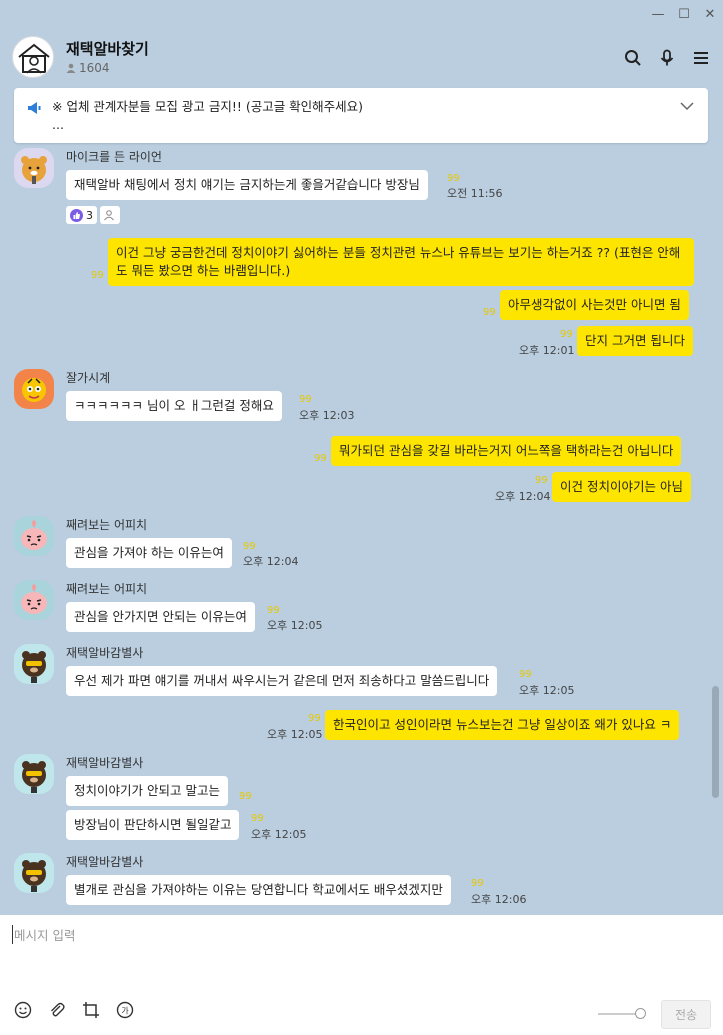 Image resolution: width=723 pixels, height=1035 pixels. Describe the element at coordinates (361, 975) in the screenshot. I see `message-composer: 메시지 입력 가 전송` at that location.